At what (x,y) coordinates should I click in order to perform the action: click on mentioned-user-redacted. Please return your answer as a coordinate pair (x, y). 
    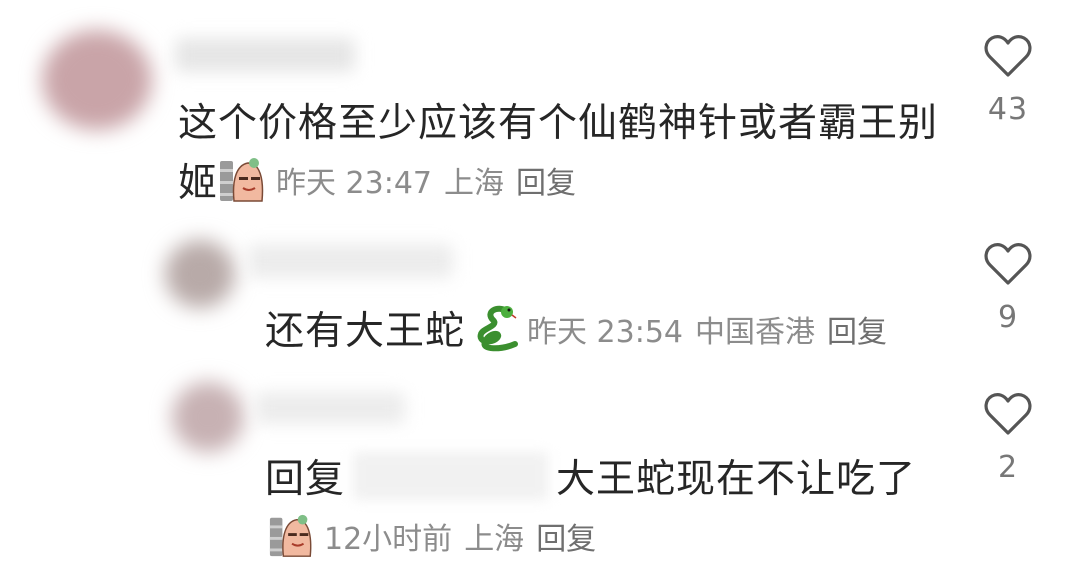
    Looking at the image, I should click on (451, 476).